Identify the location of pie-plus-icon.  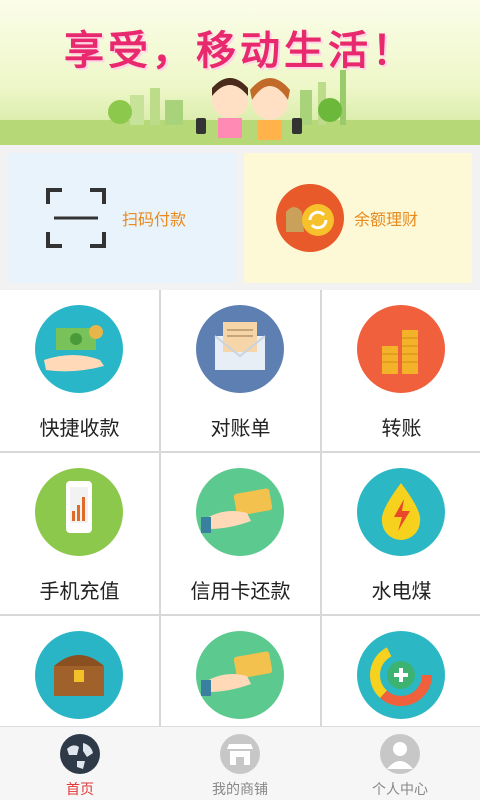
(401, 675).